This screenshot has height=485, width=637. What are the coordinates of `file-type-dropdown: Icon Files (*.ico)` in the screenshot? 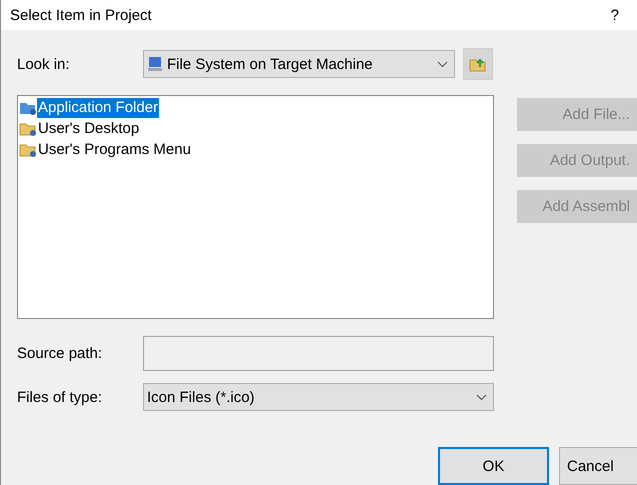 It's located at (318, 397).